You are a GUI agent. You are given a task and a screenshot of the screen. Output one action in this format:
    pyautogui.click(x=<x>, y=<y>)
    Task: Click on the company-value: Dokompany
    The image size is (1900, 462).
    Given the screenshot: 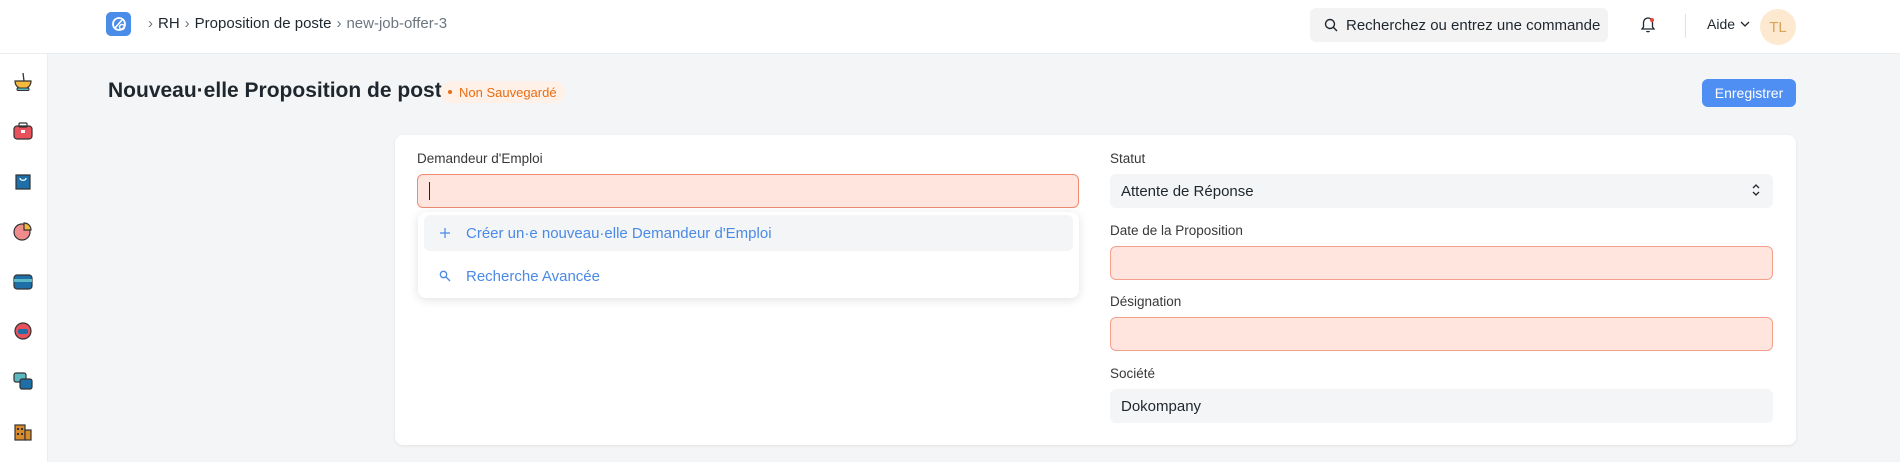 What is the action you would take?
    pyautogui.click(x=1161, y=406)
    